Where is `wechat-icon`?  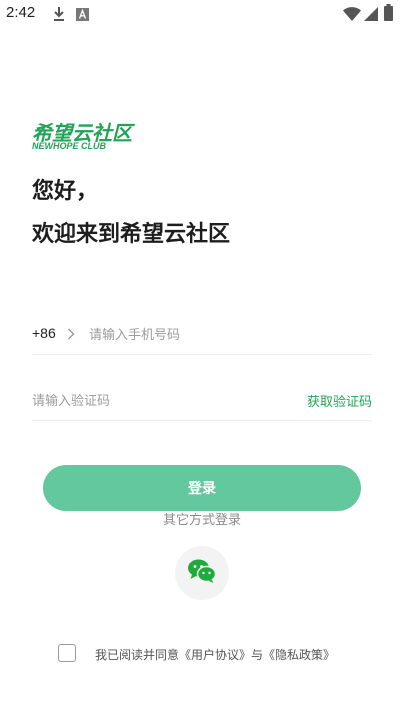
wechat-icon is located at coordinates (202, 573).